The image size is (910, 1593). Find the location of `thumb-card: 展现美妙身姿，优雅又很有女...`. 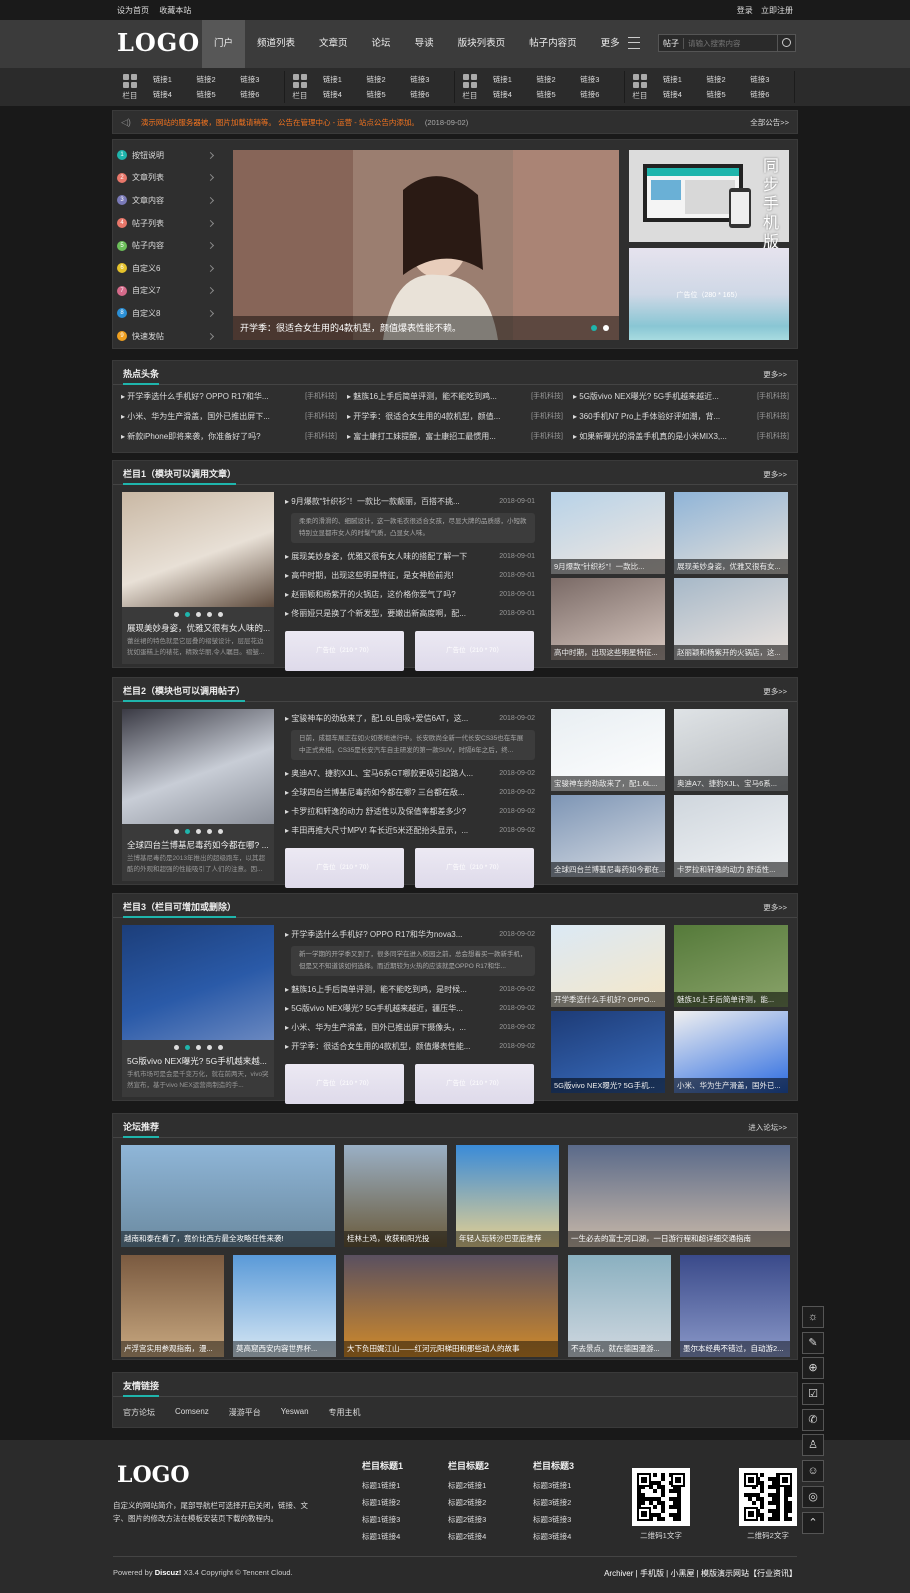

thumb-card: 展现美妙身姿，优雅又很有女... is located at coordinates (731, 533).